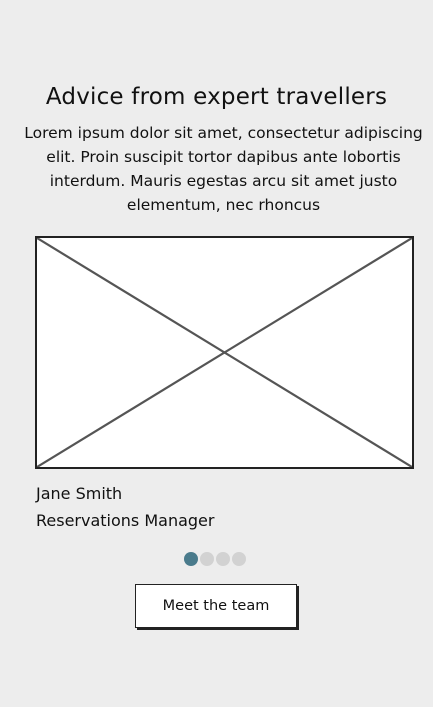 This screenshot has width=433, height=707. What do you see at coordinates (125, 520) in the screenshot?
I see `testimonial-role: Reservations Manager` at bounding box center [125, 520].